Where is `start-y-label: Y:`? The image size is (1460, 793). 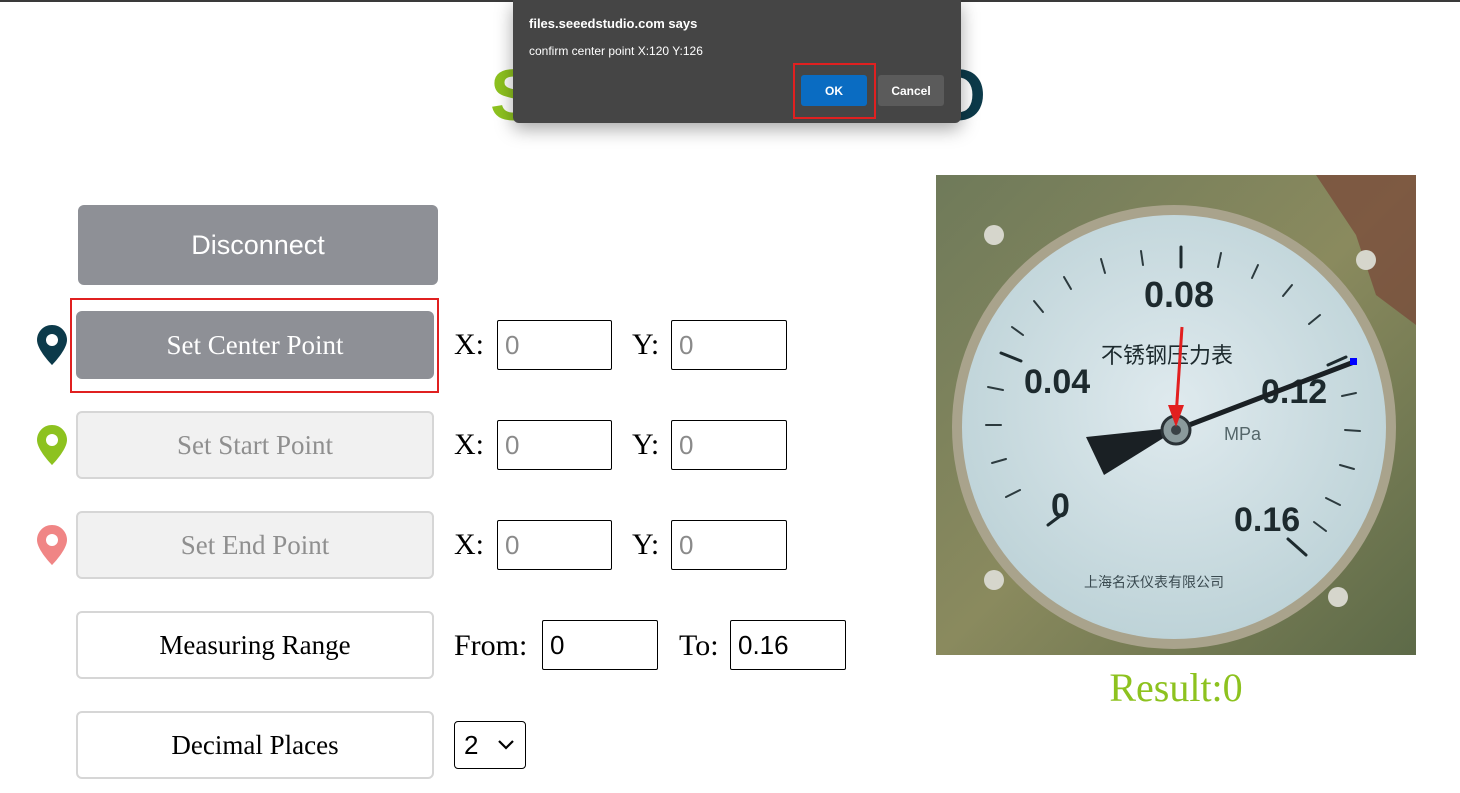
start-y-label: Y: is located at coordinates (646, 444).